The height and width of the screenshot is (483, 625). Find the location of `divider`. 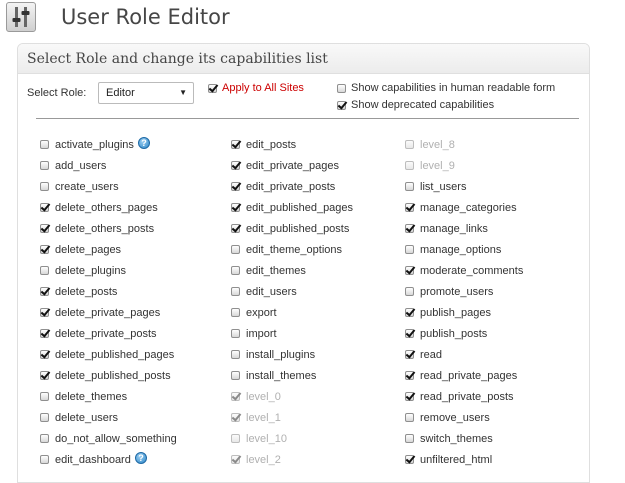

divider is located at coordinates (307, 118).